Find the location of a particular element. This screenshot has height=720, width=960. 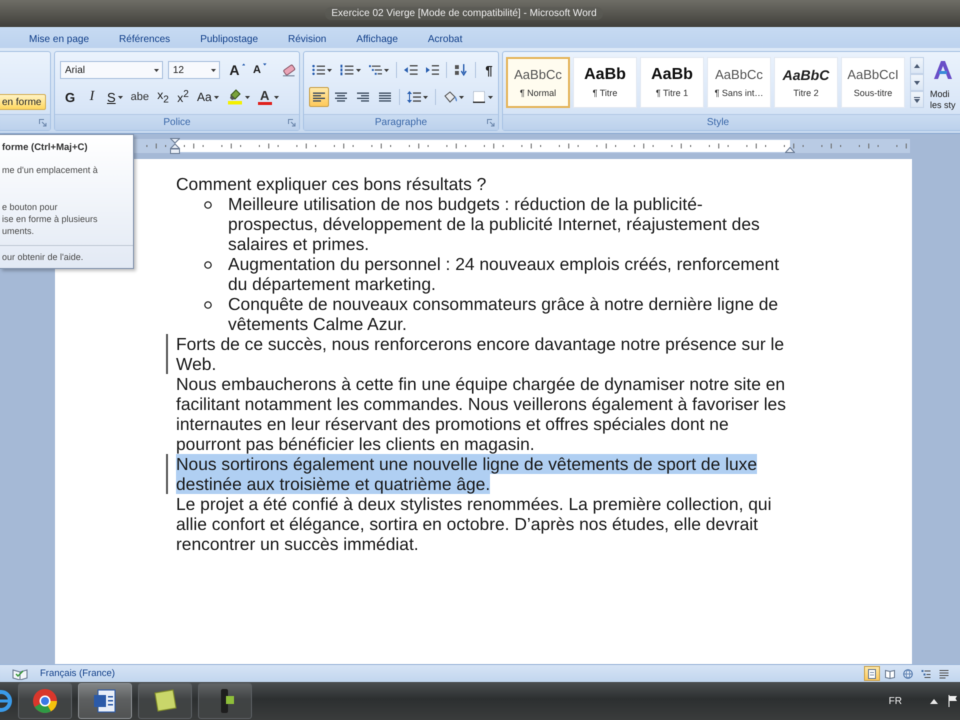

italic-button: I is located at coordinates (92, 97).